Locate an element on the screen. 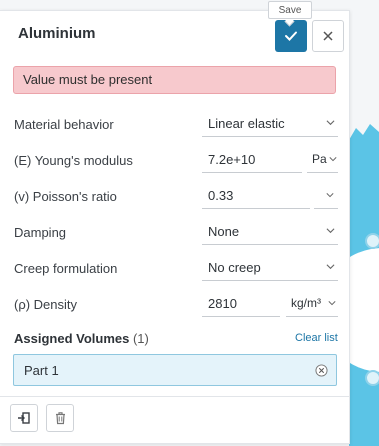 The image size is (379, 446). panel-footer is located at coordinates (174, 420).